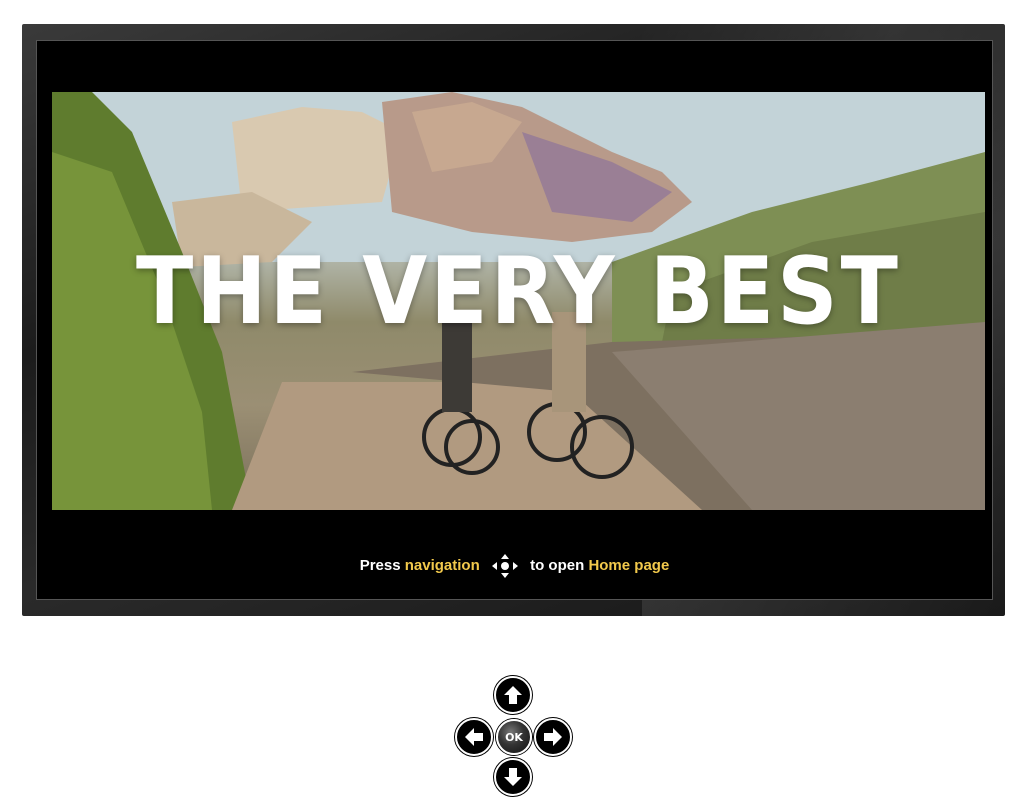  What do you see at coordinates (518, 291) in the screenshot?
I see `video-headline: THE VERY BEST` at bounding box center [518, 291].